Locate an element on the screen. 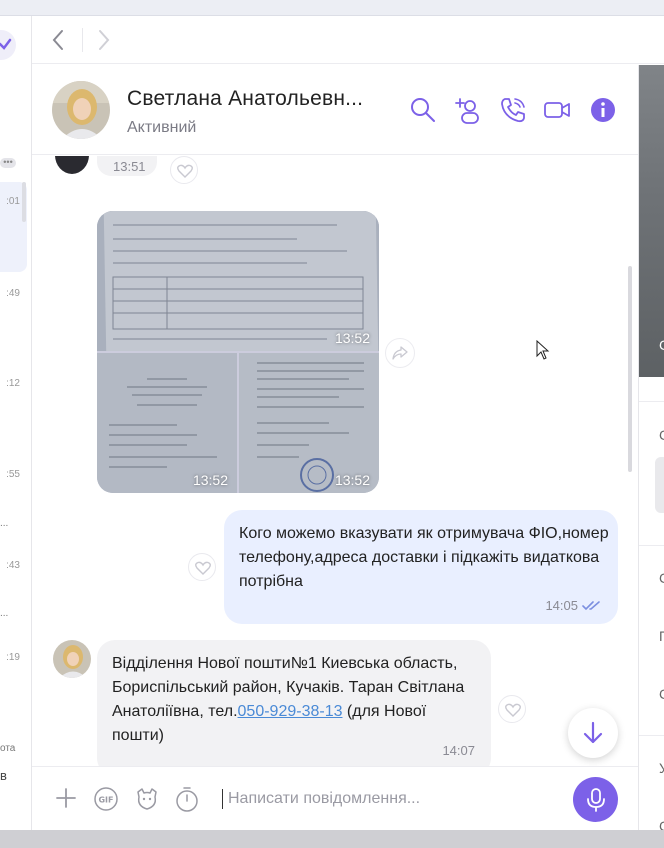 This screenshot has width=664, height=848. chat-list-time: :49 is located at coordinates (13, 293).